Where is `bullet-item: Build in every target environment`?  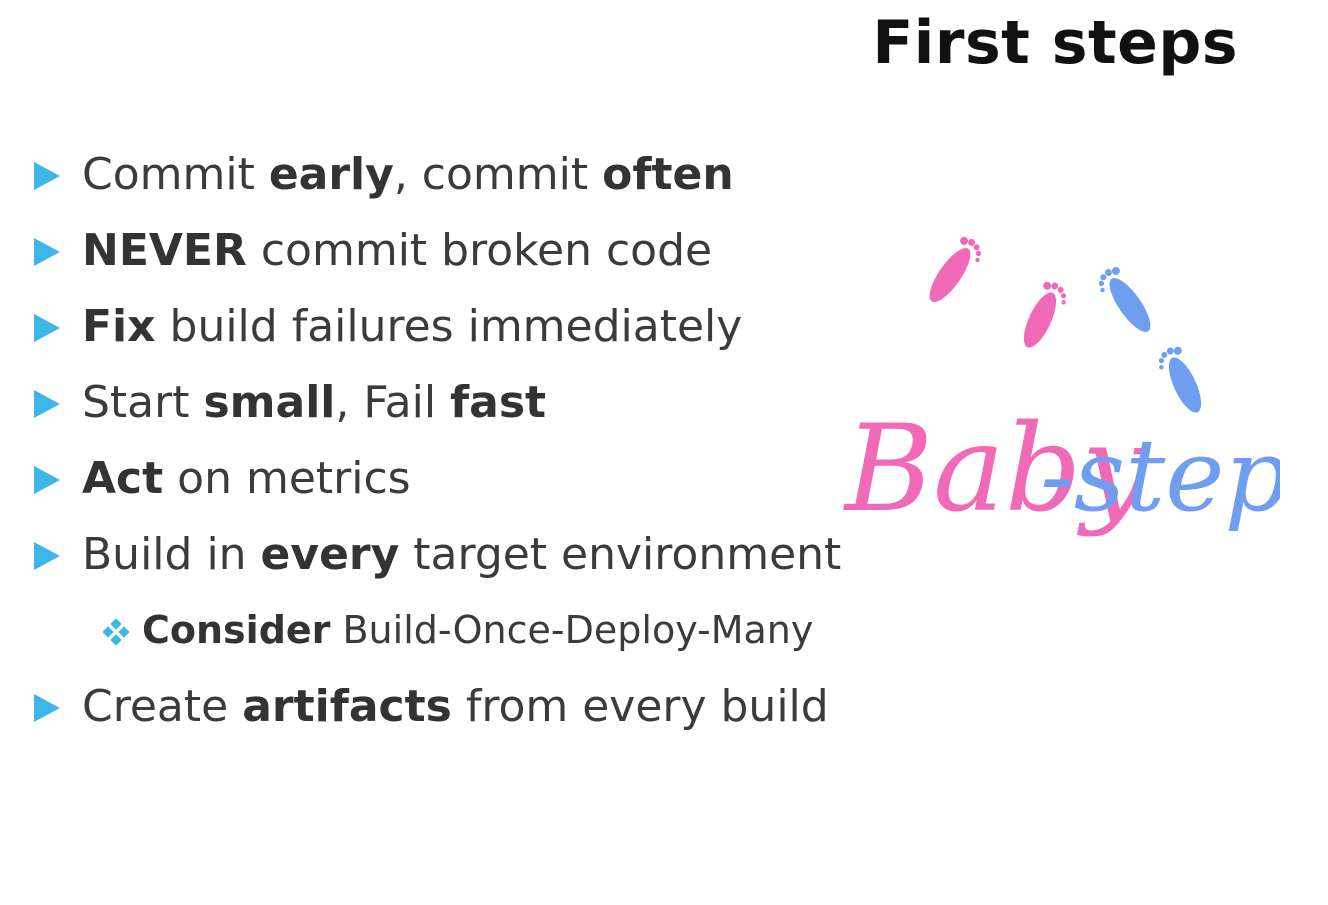
bullet-item: Build in every target environment is located at coordinates (437, 554).